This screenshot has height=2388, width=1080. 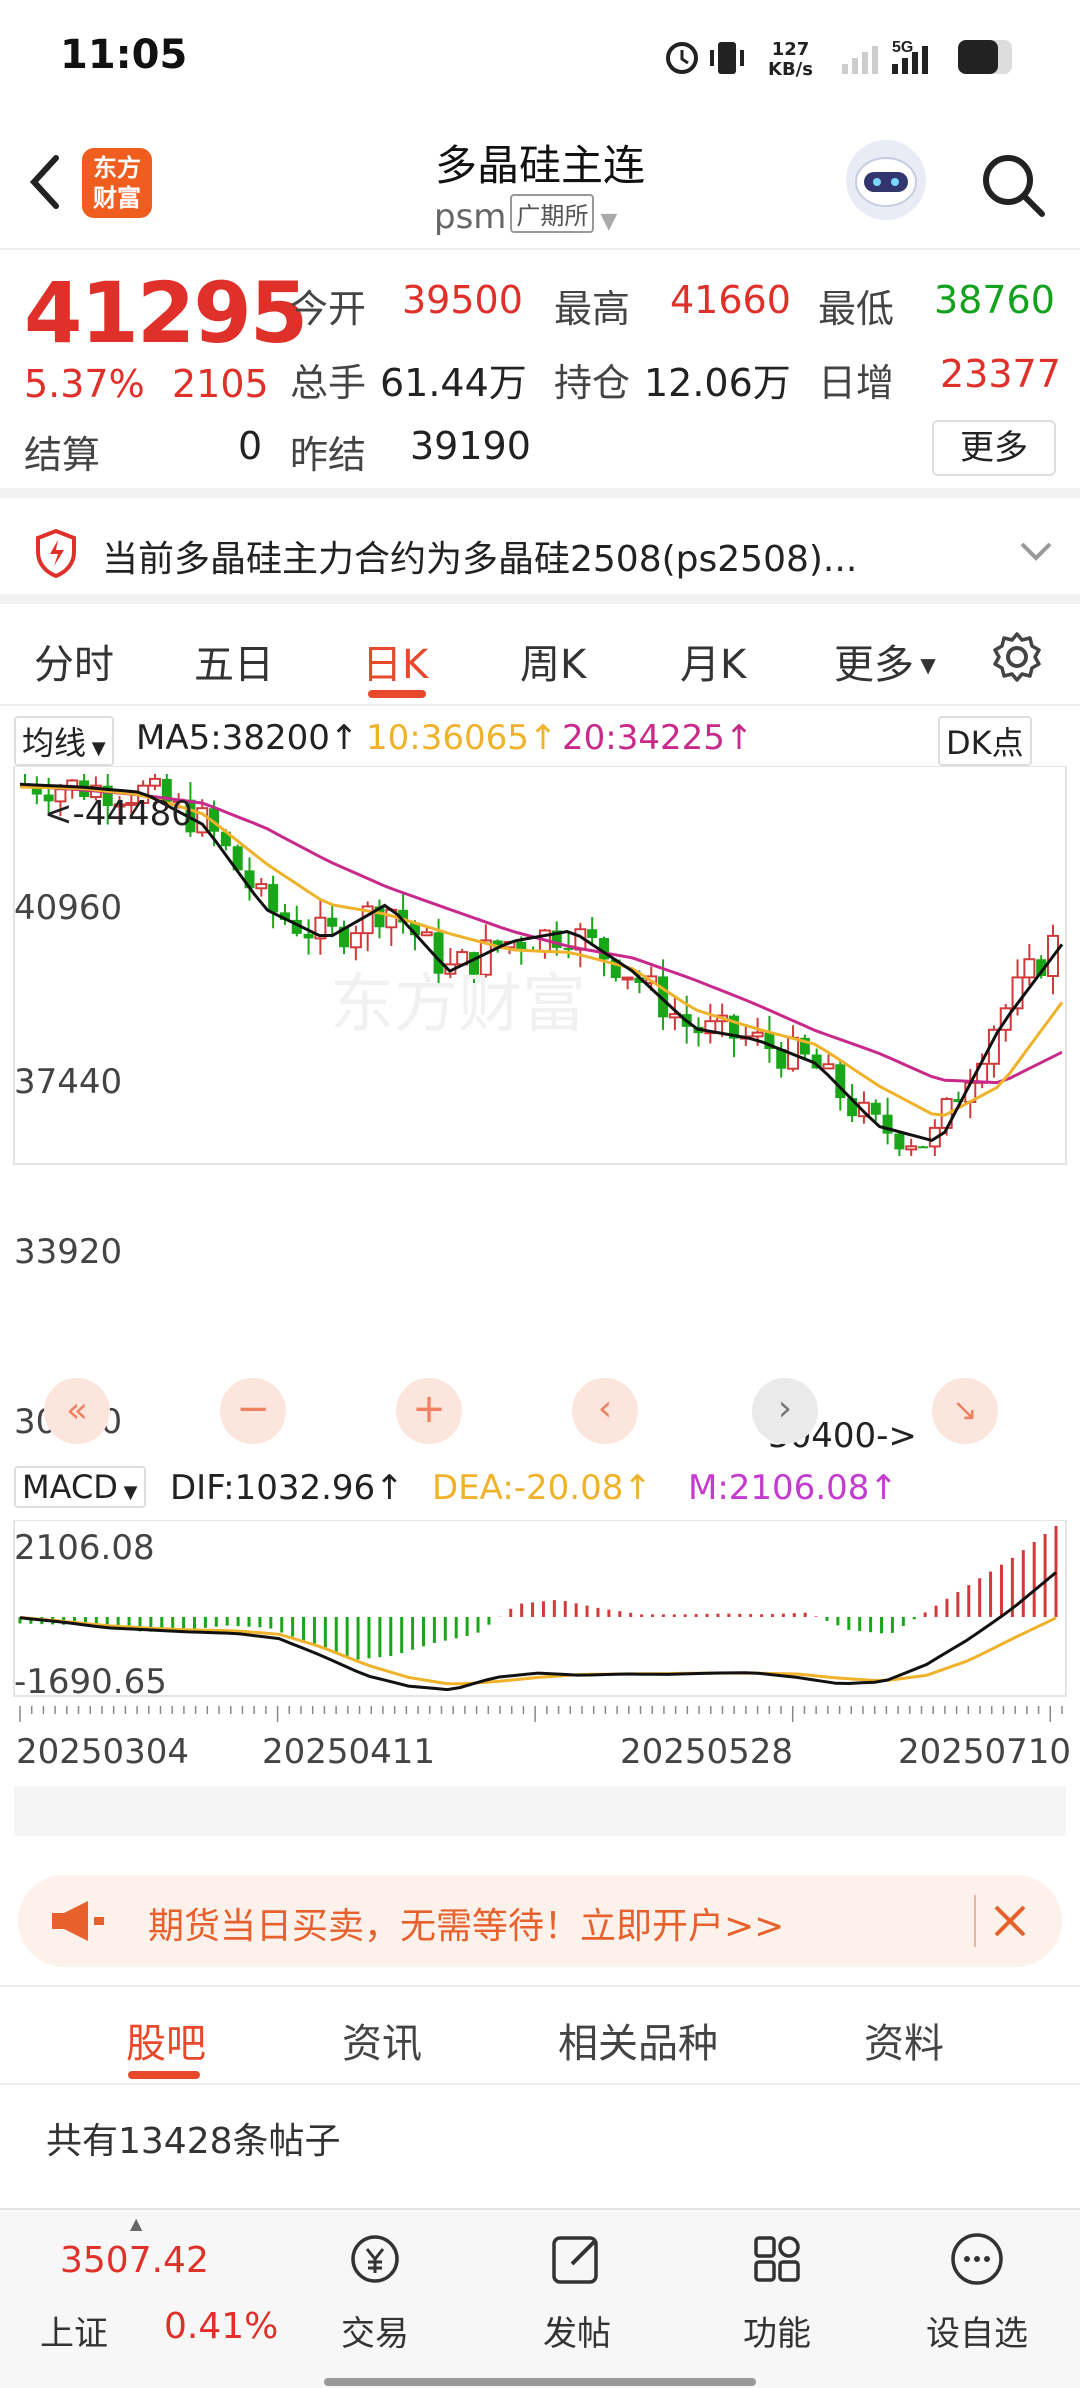 I want to click on dif-line, so click(x=538, y=1631).